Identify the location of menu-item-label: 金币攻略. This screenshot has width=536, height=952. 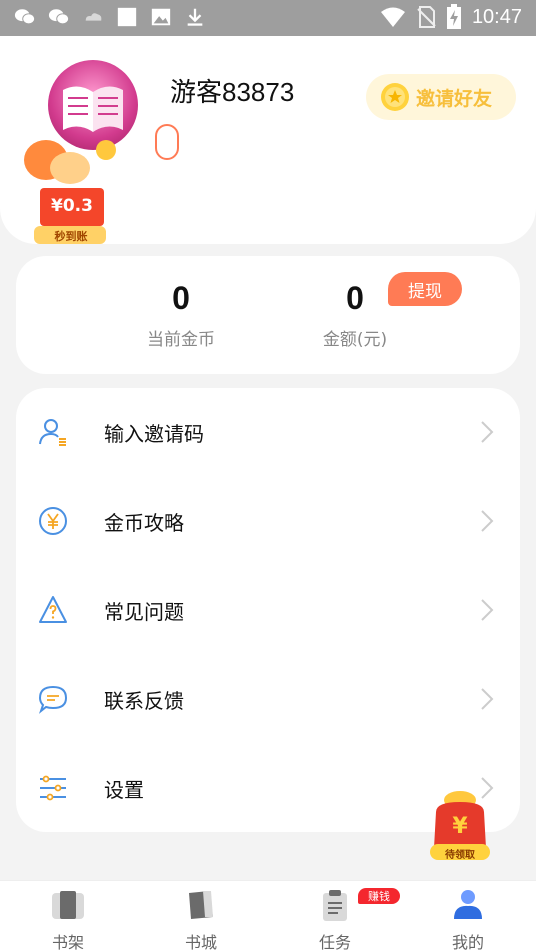
(144, 522).